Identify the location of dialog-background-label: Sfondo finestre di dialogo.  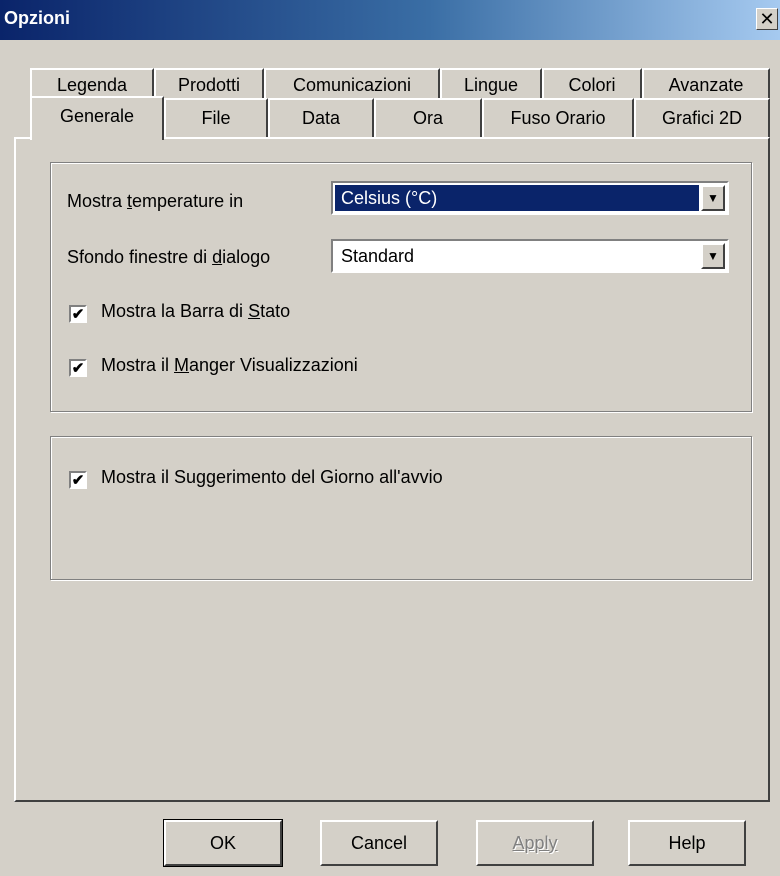
(169, 257).